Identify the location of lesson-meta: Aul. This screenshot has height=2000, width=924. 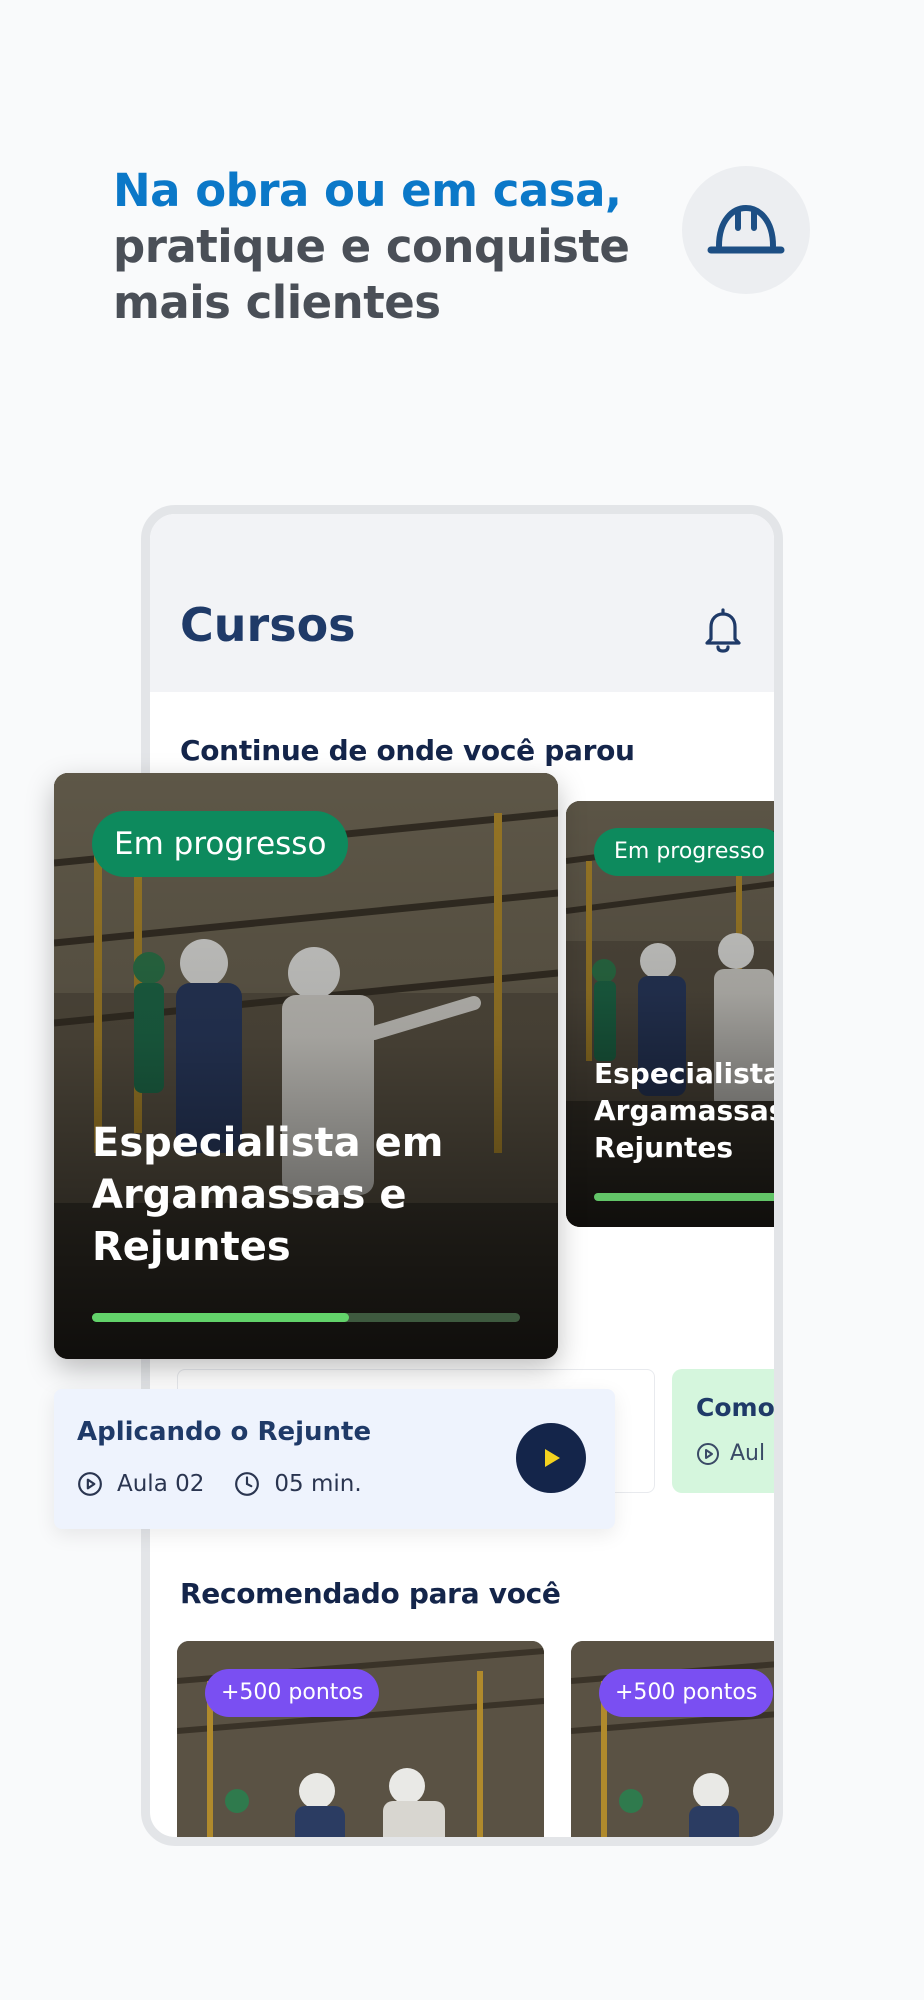
(730, 1453).